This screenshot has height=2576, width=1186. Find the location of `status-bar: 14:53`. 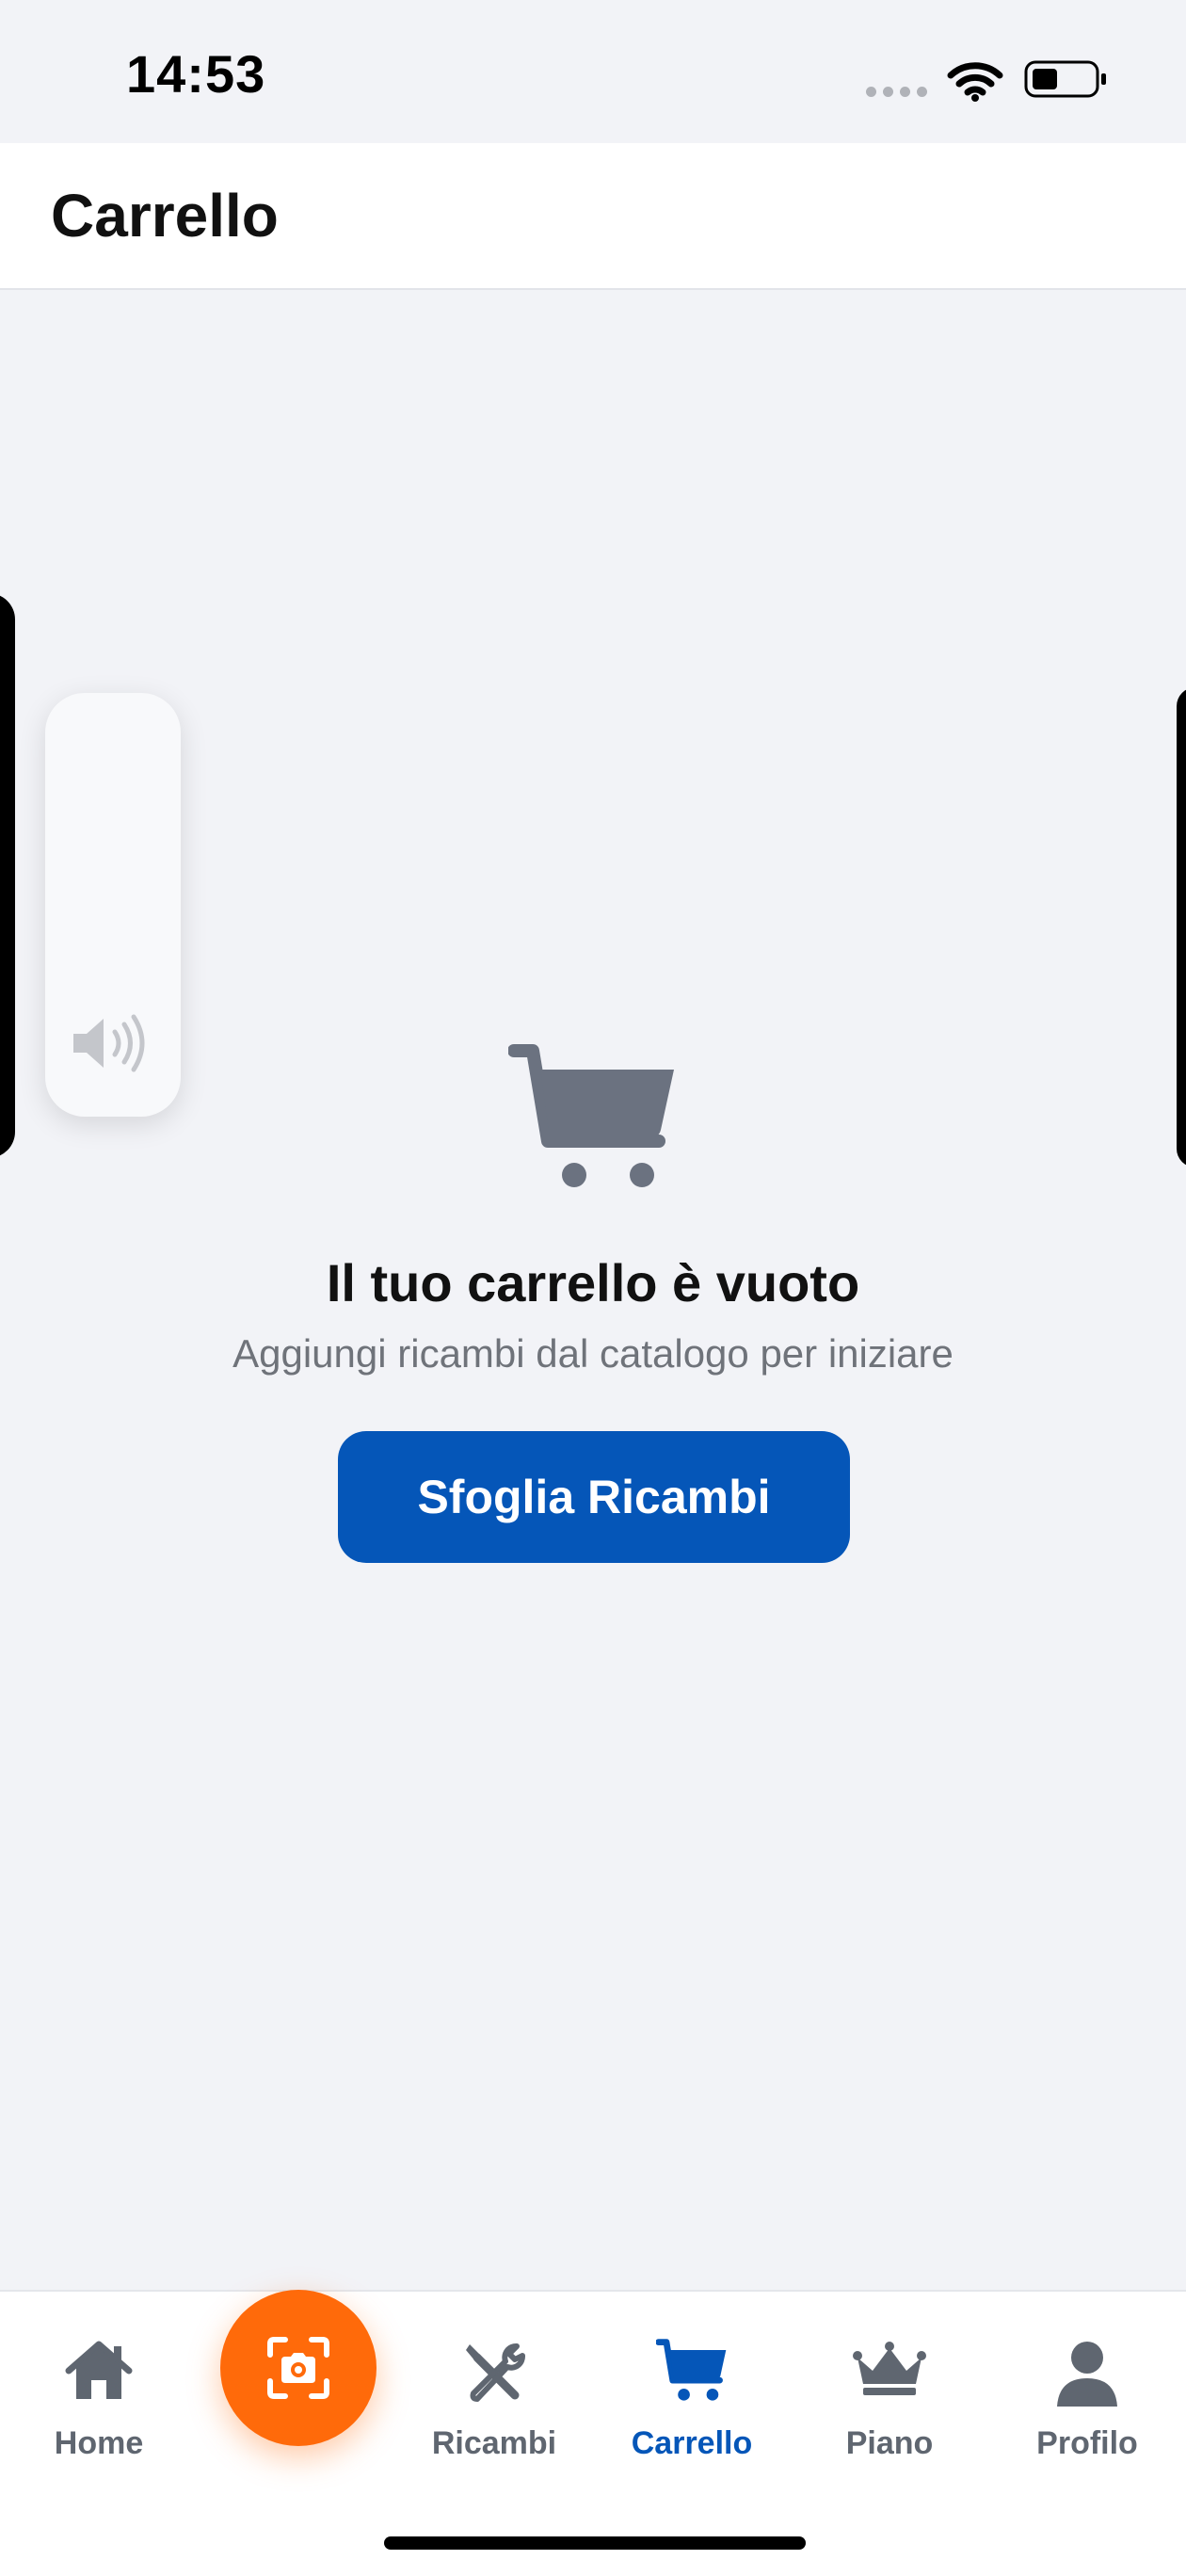

status-bar: 14:53 is located at coordinates (593, 71).